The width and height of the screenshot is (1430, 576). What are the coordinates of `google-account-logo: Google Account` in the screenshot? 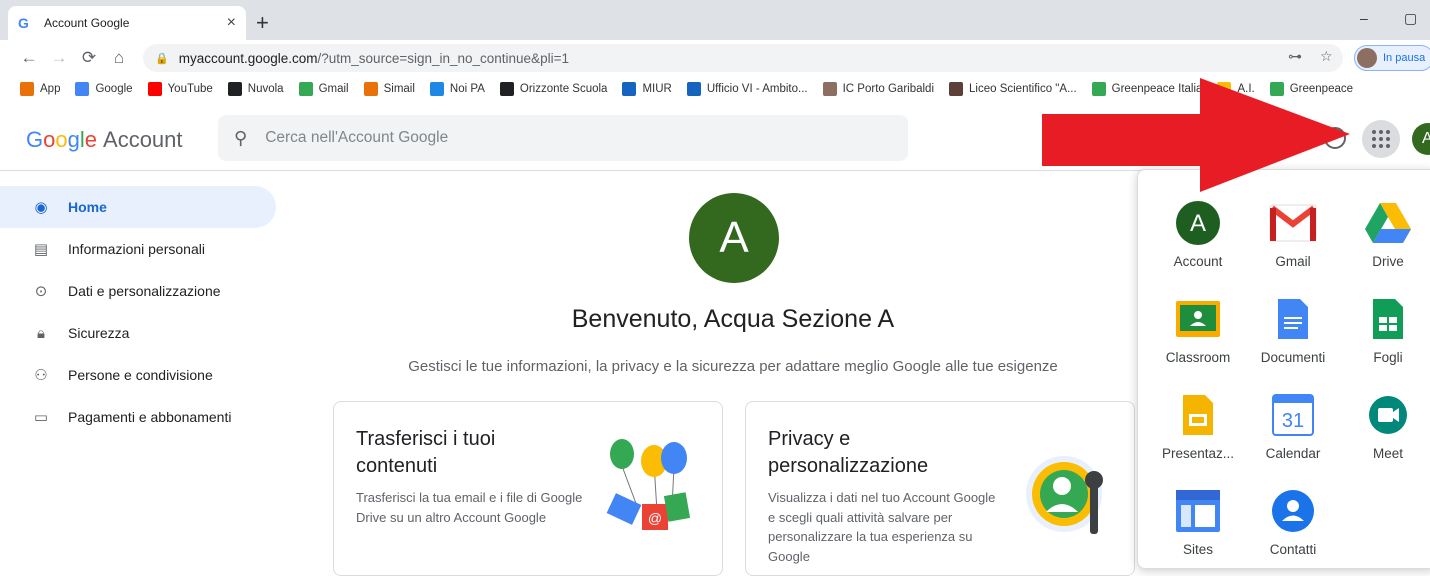 It's located at (104, 140).